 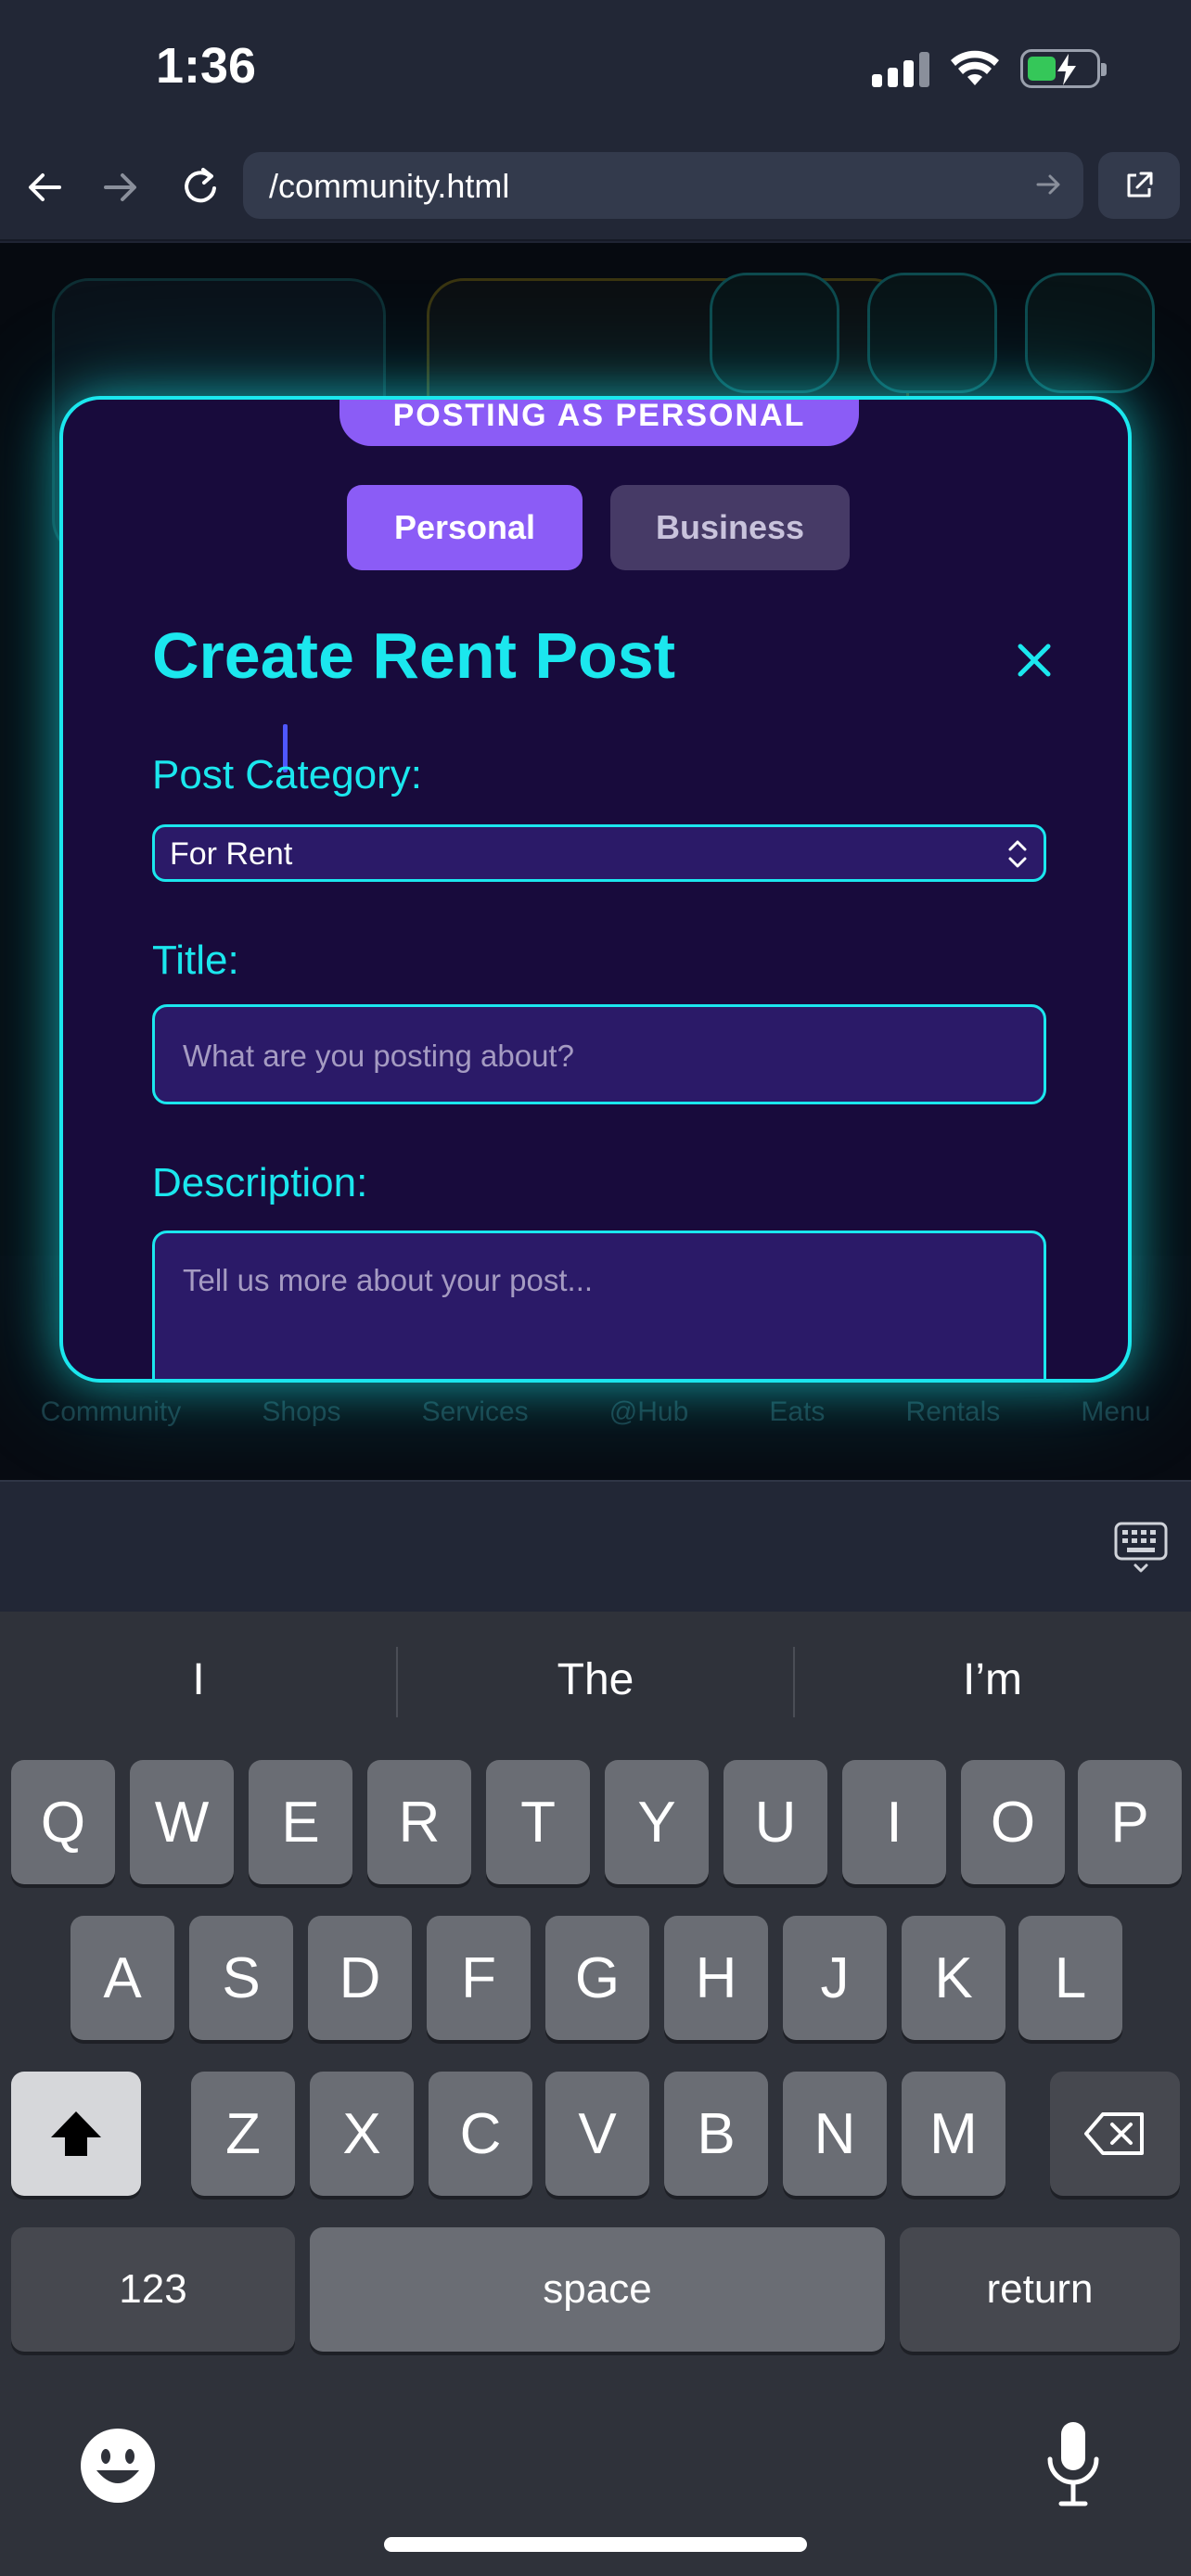 What do you see at coordinates (389, 186) in the screenshot?
I see `url-text: /community.html` at bounding box center [389, 186].